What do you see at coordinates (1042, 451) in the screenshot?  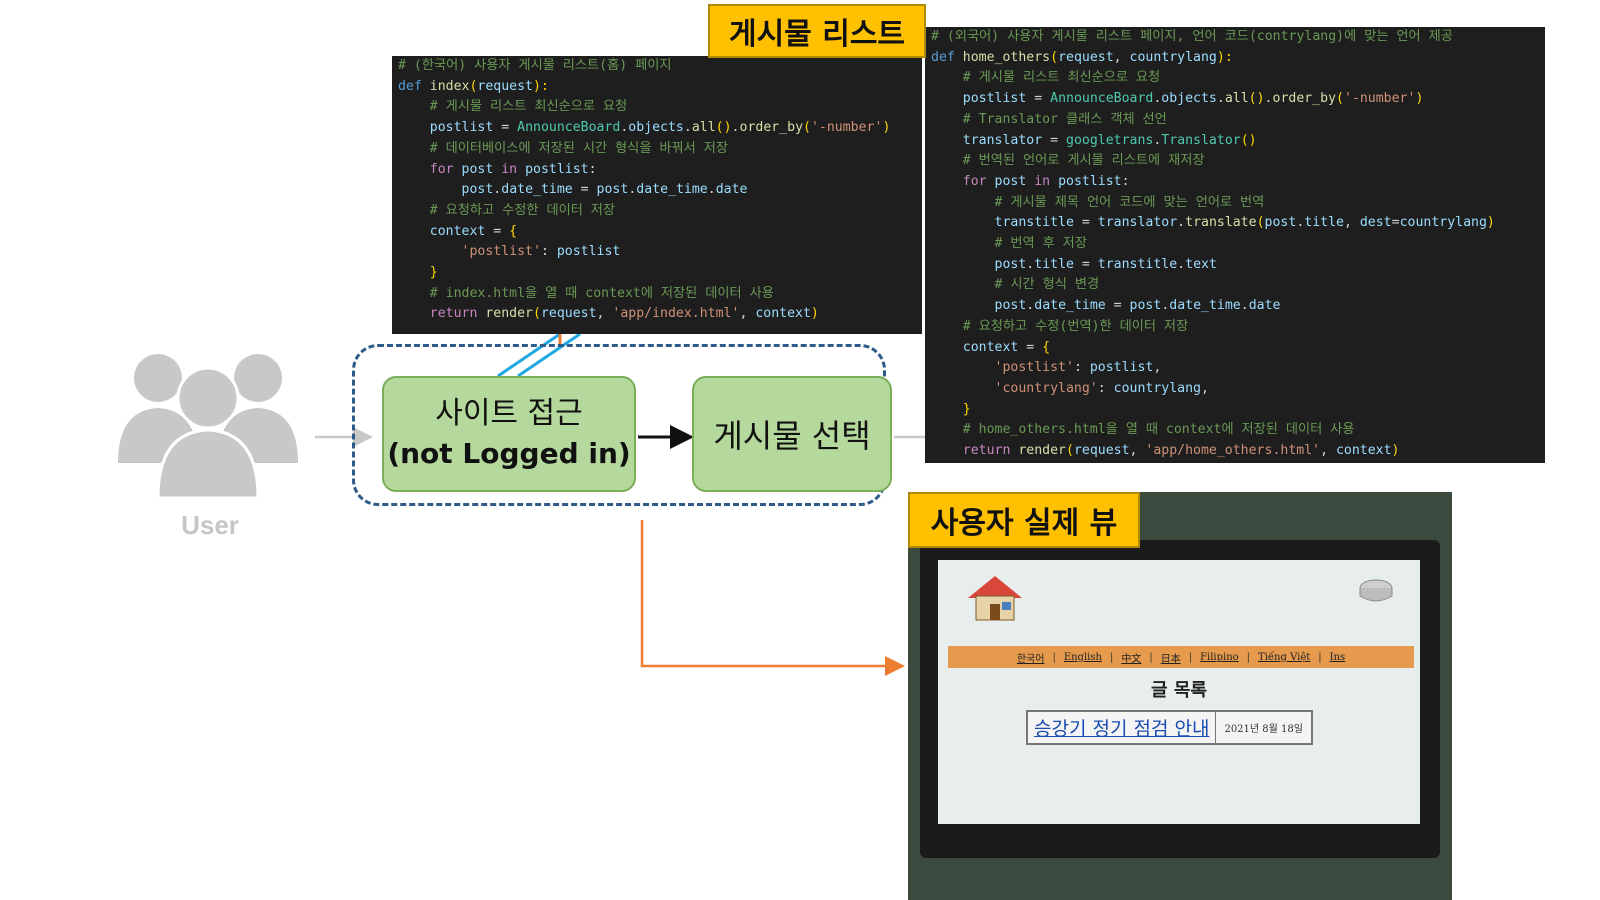 I see `code-token: render` at bounding box center [1042, 451].